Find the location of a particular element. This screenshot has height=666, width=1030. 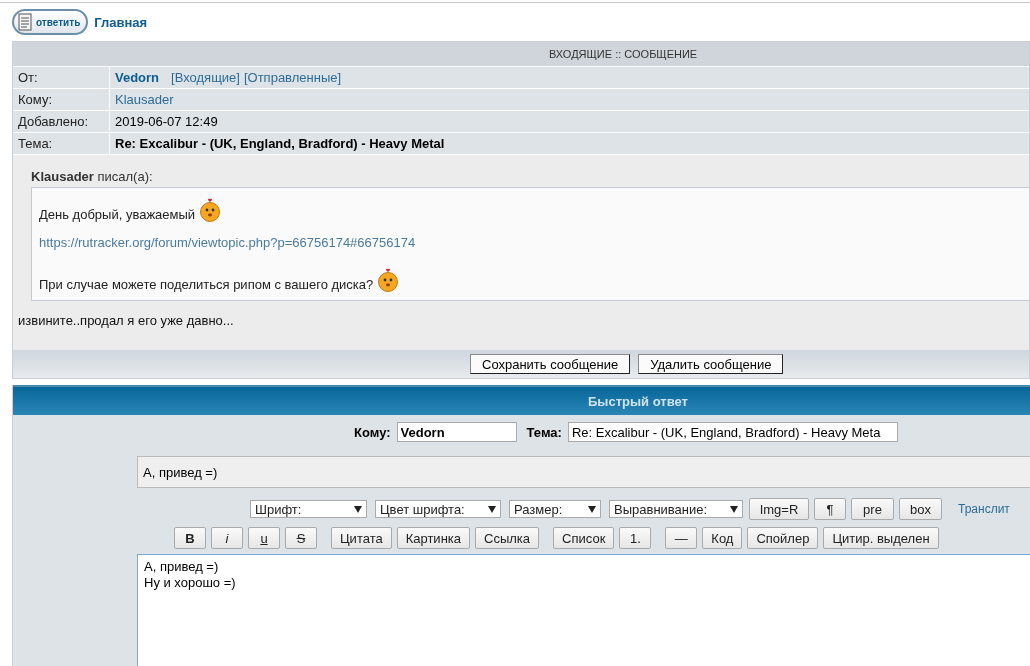

tag-button: box is located at coordinates (920, 509).